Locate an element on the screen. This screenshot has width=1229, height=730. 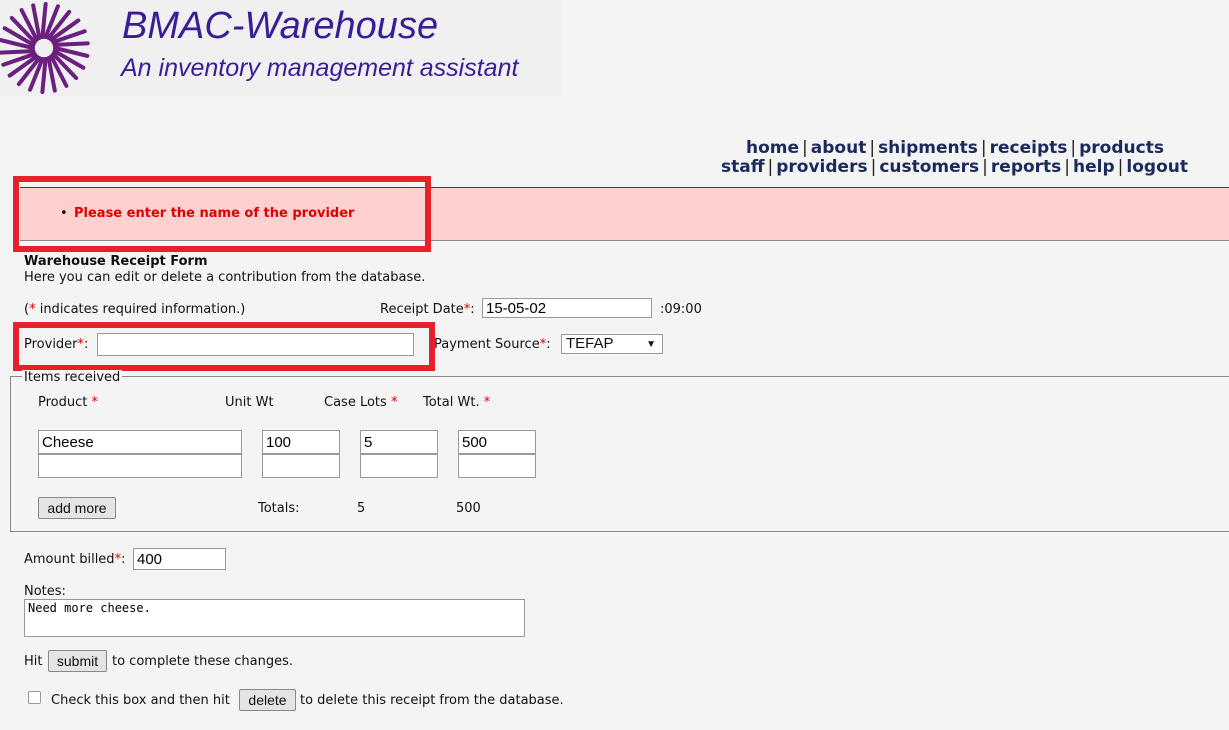
highlight-box-error is located at coordinates (222, 214).